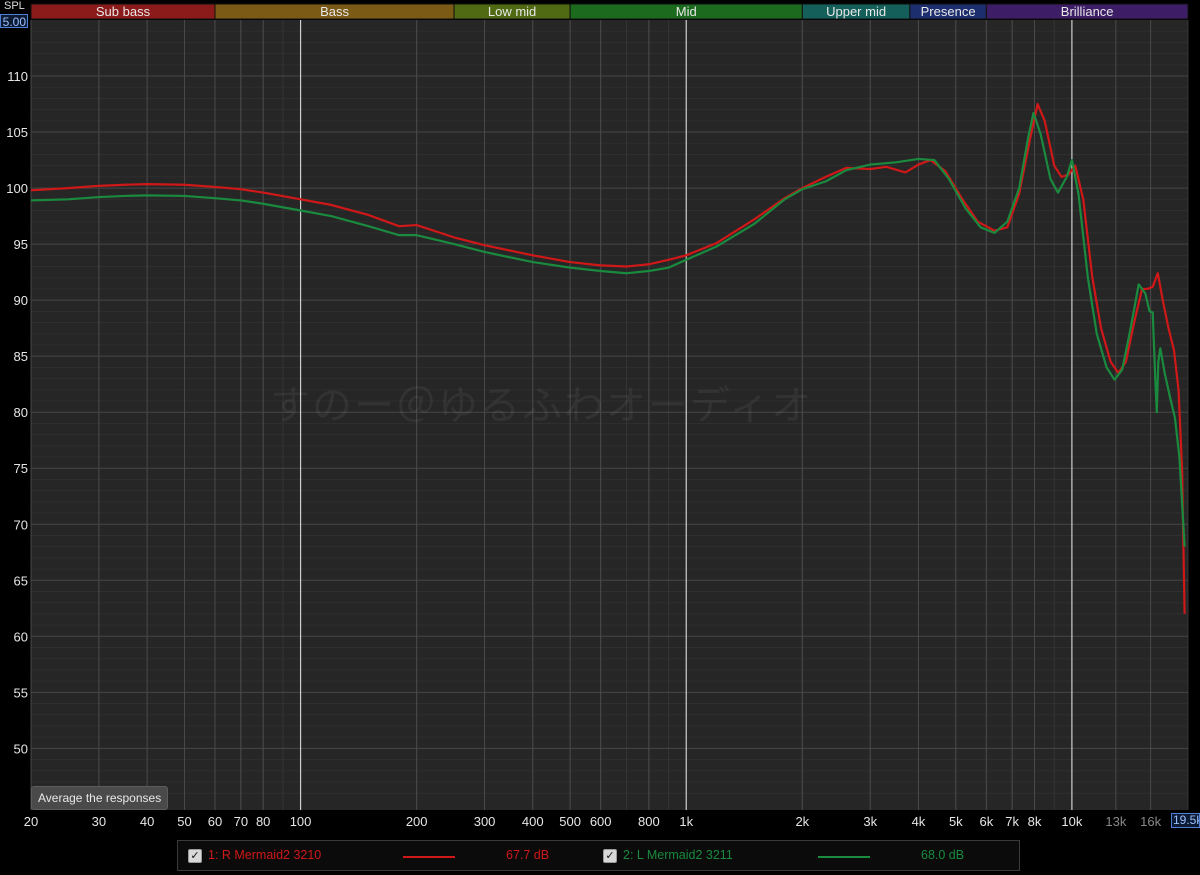  Describe the element at coordinates (21, 636) in the screenshot. I see `y-tick-label: 60` at that location.